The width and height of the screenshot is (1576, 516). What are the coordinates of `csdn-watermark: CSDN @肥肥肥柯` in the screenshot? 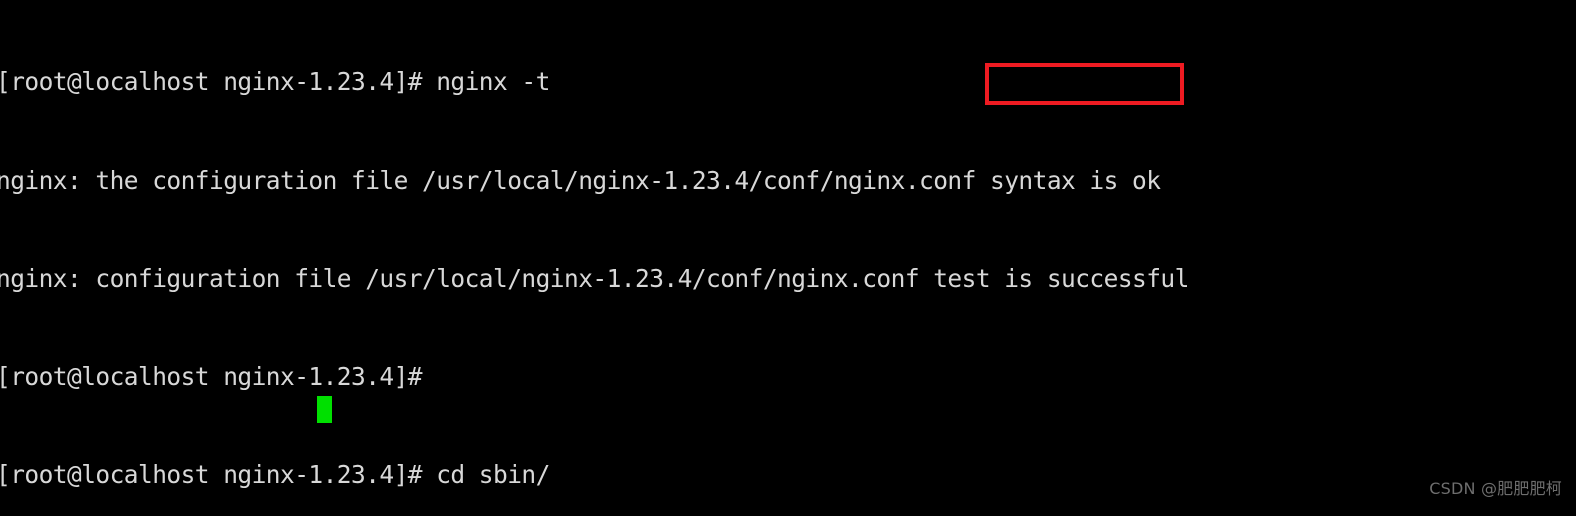 It's located at (1495, 489).